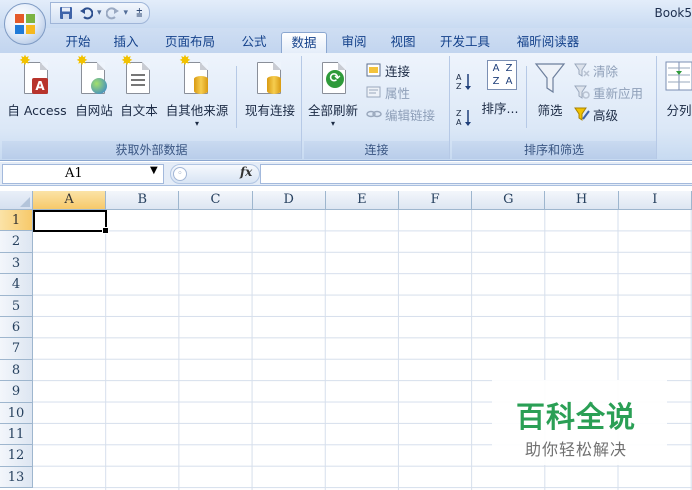 The image size is (692, 490). Describe the element at coordinates (16, 392) in the screenshot. I see `row-header: 9` at that location.